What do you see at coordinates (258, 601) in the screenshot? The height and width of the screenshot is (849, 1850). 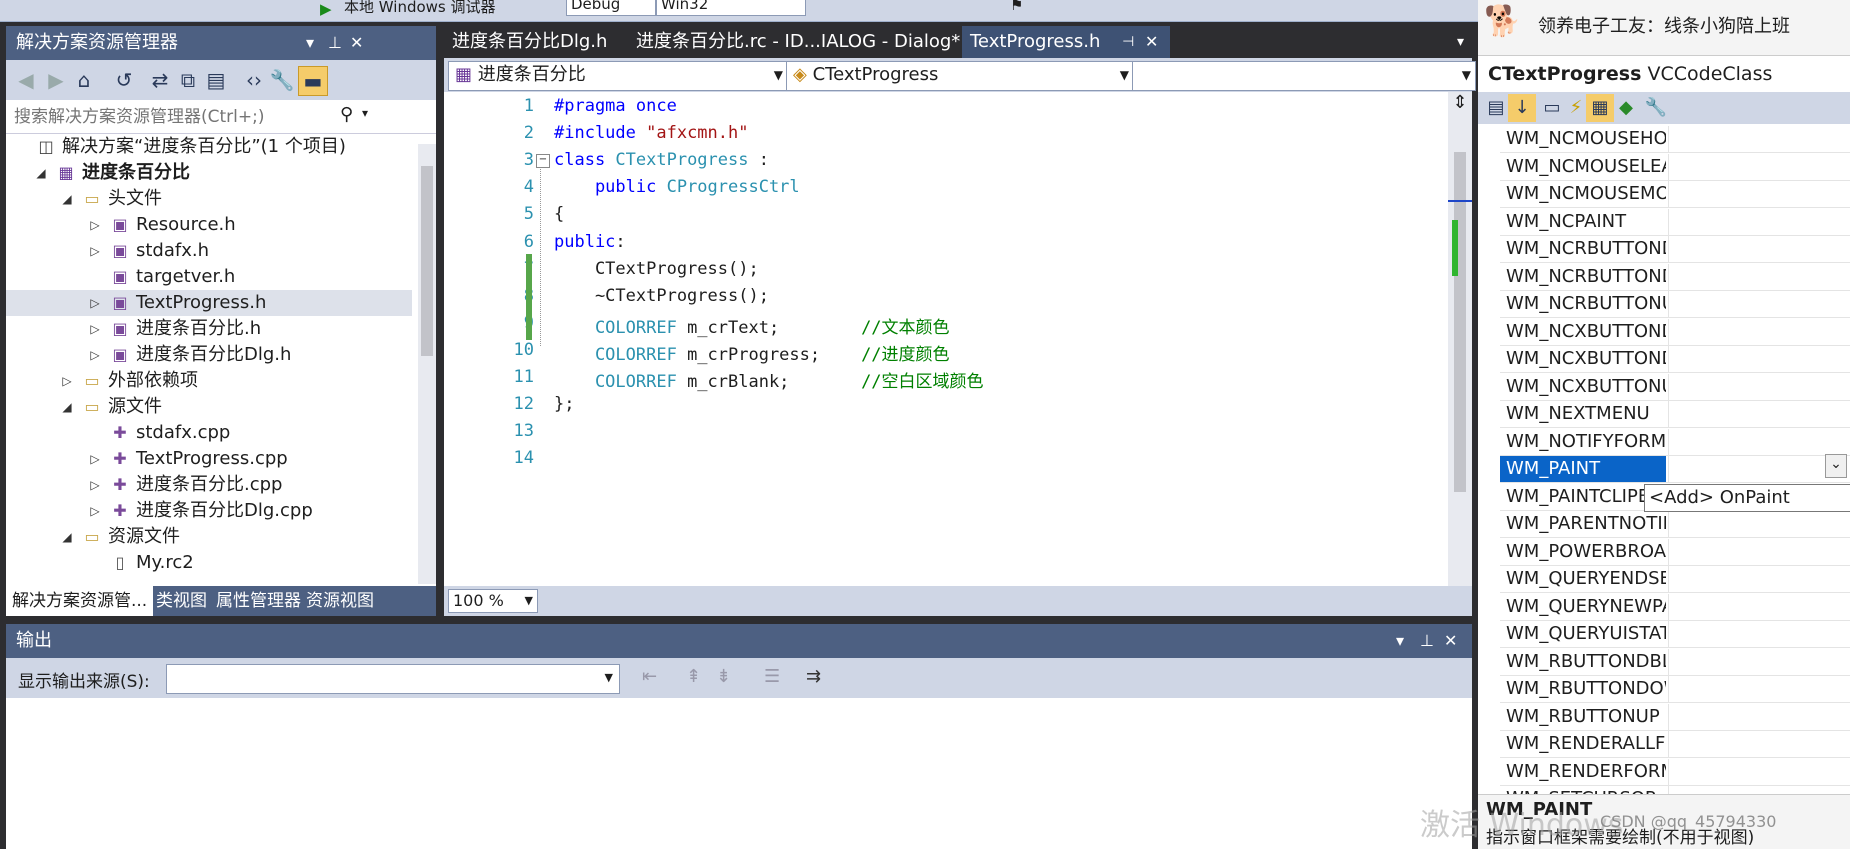 I see `tab-property-manager: 属性管理器` at bounding box center [258, 601].